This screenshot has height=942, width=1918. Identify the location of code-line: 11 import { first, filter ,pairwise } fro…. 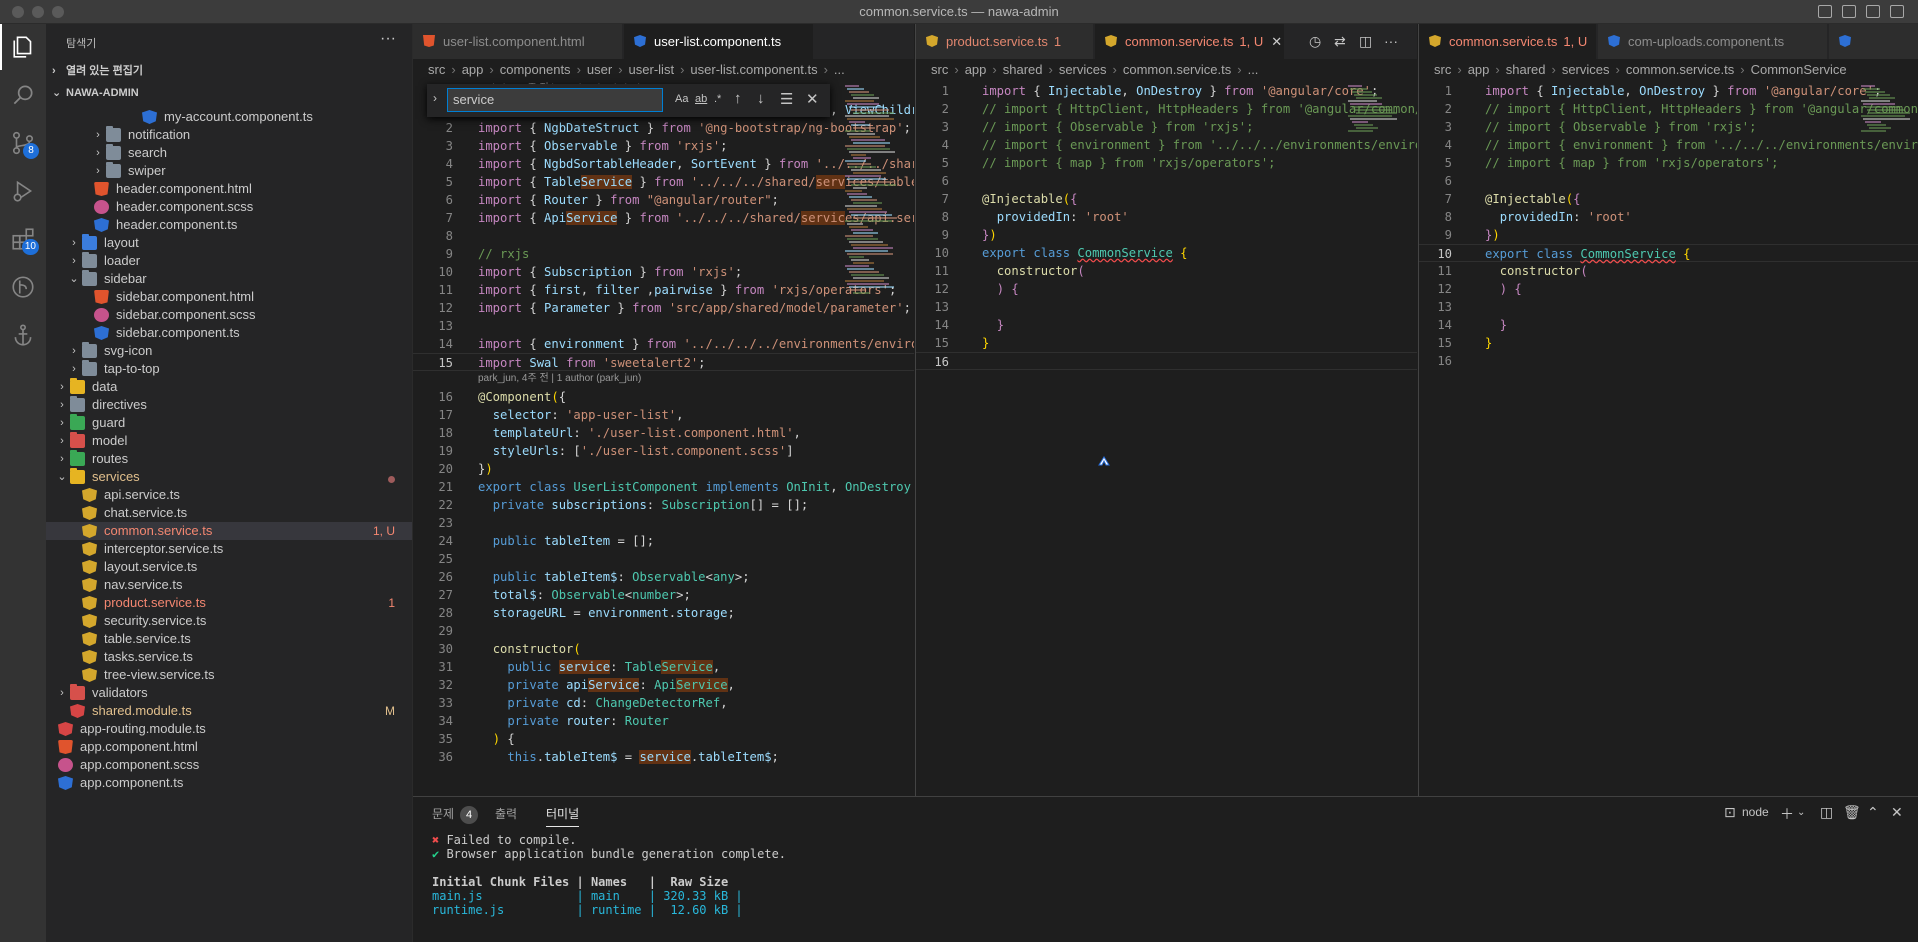
(663, 290).